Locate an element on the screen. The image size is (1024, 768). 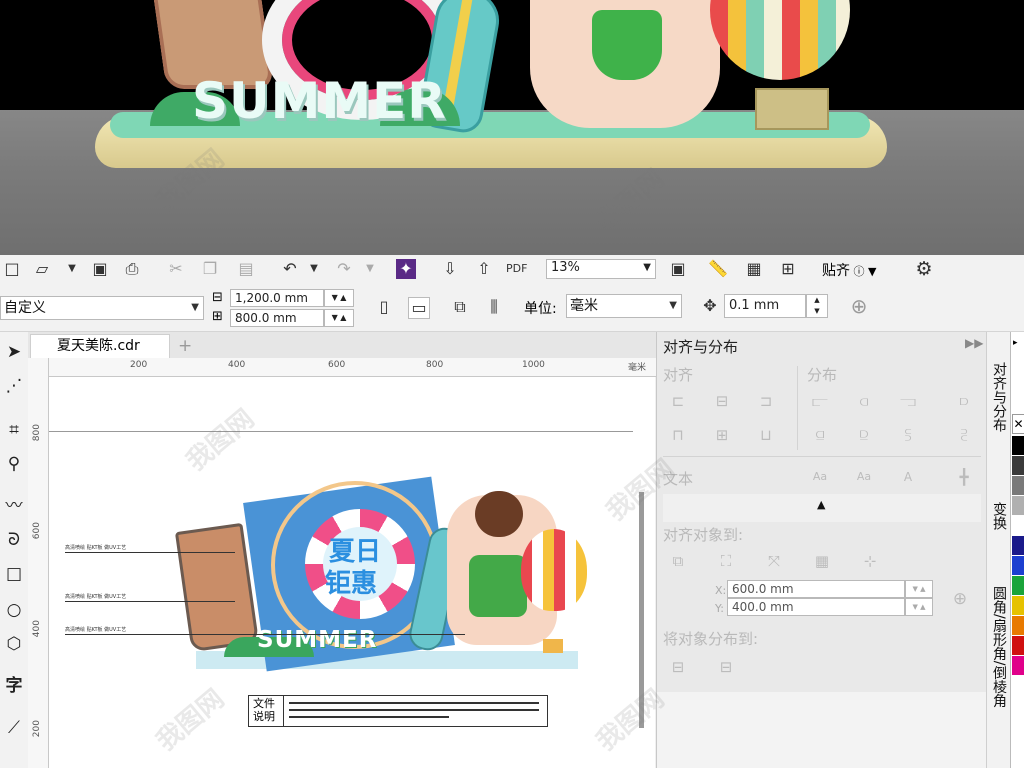
distribute-center-v-icon: ⫒ is located at coordinates (864, 435).